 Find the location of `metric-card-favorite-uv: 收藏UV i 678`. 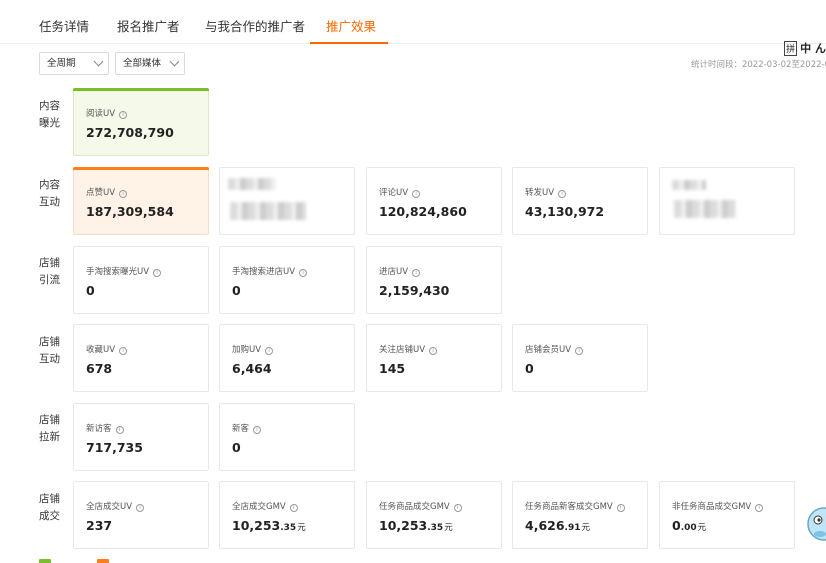

metric-card-favorite-uv: 收藏UV i 678 is located at coordinates (141, 358).